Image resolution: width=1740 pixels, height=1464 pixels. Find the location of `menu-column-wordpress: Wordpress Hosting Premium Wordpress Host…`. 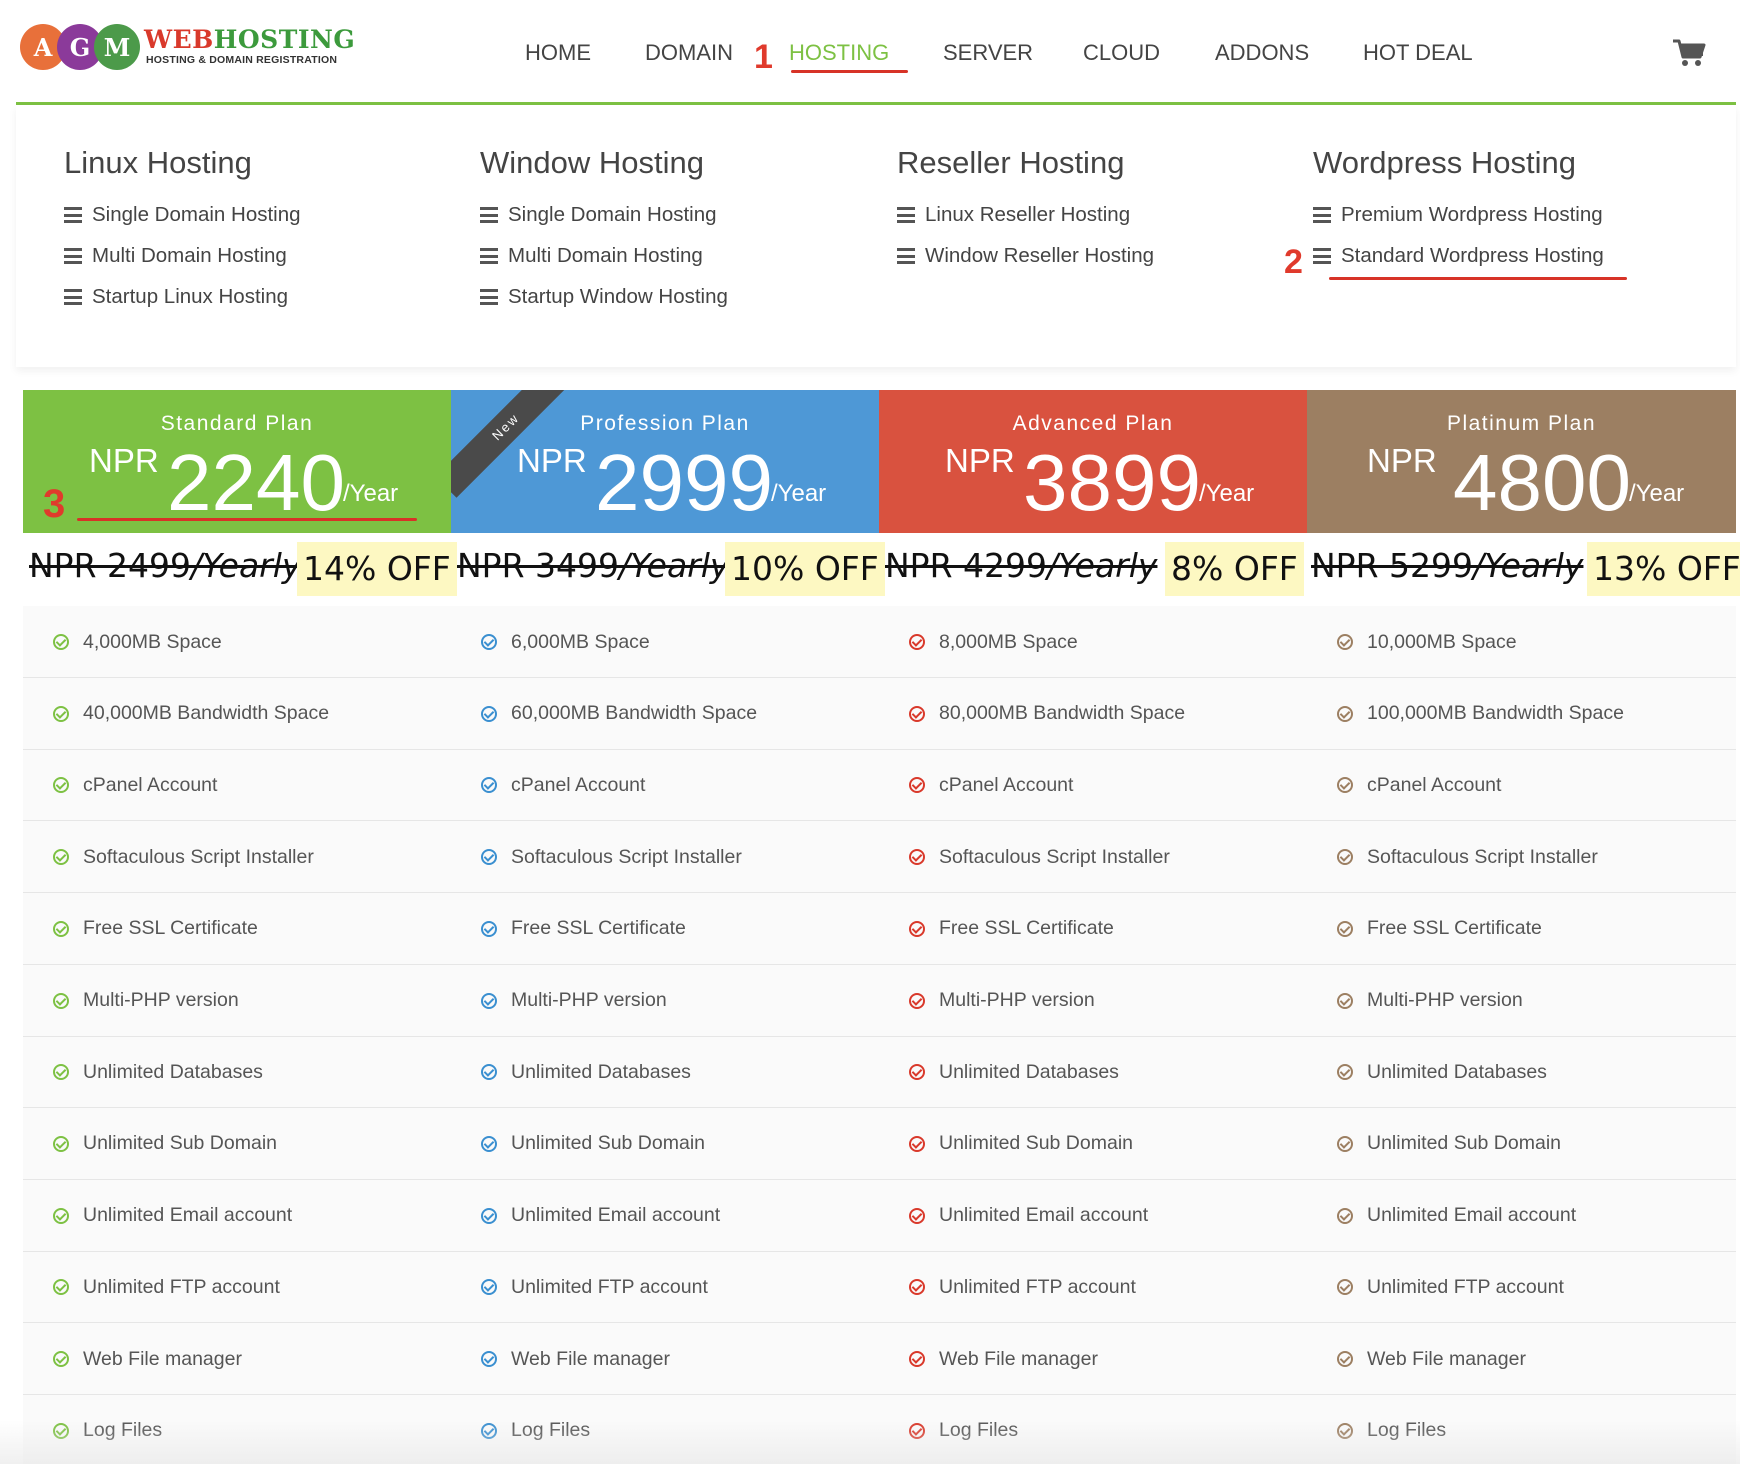

menu-column-wordpress: Wordpress Hosting Premium Wordpress Host… is located at coordinates (1458, 215).